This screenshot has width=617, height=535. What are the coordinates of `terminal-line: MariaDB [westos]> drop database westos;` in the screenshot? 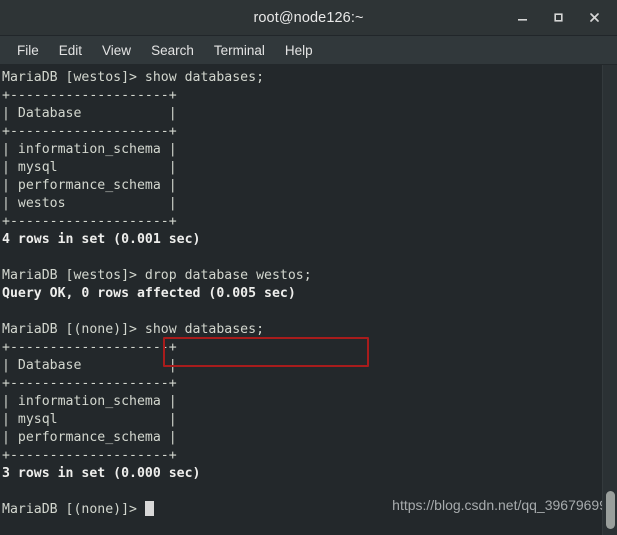 It's located at (157, 275).